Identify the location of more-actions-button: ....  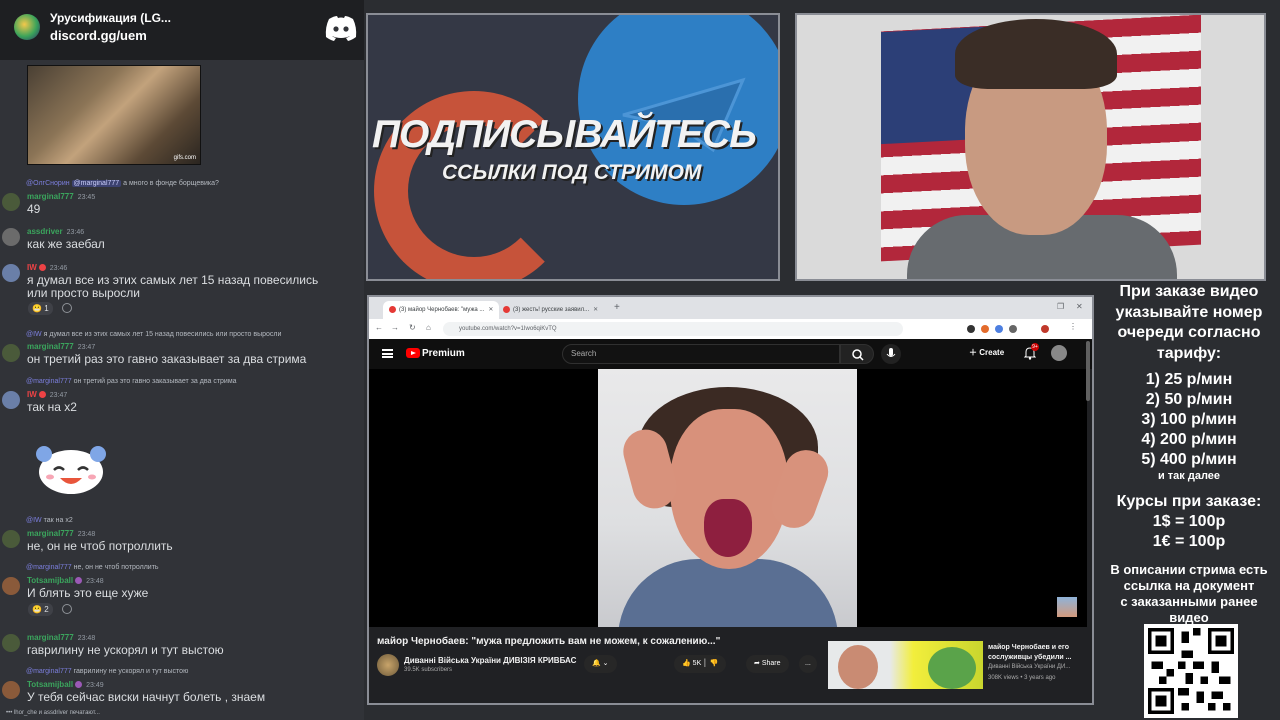
(808, 664).